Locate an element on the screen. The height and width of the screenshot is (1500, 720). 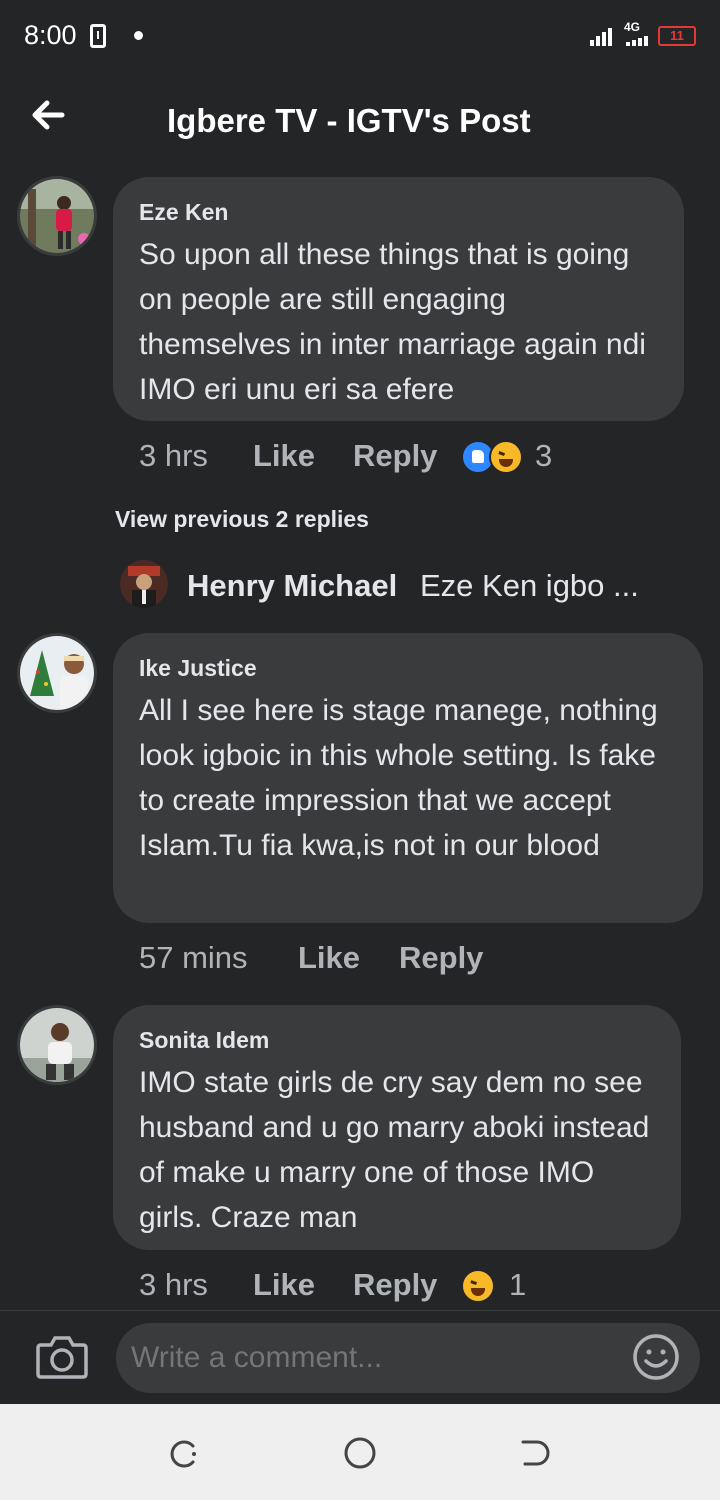
reply-author: Henry Michael is located at coordinates (292, 586).